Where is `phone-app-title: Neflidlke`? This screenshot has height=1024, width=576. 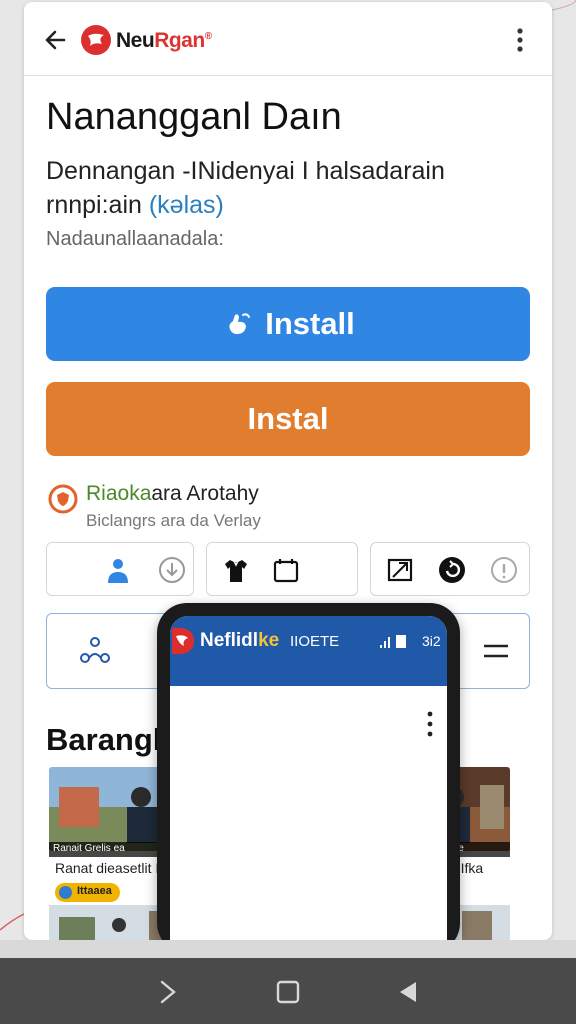
phone-app-title: Neflidlke is located at coordinates (239, 641).